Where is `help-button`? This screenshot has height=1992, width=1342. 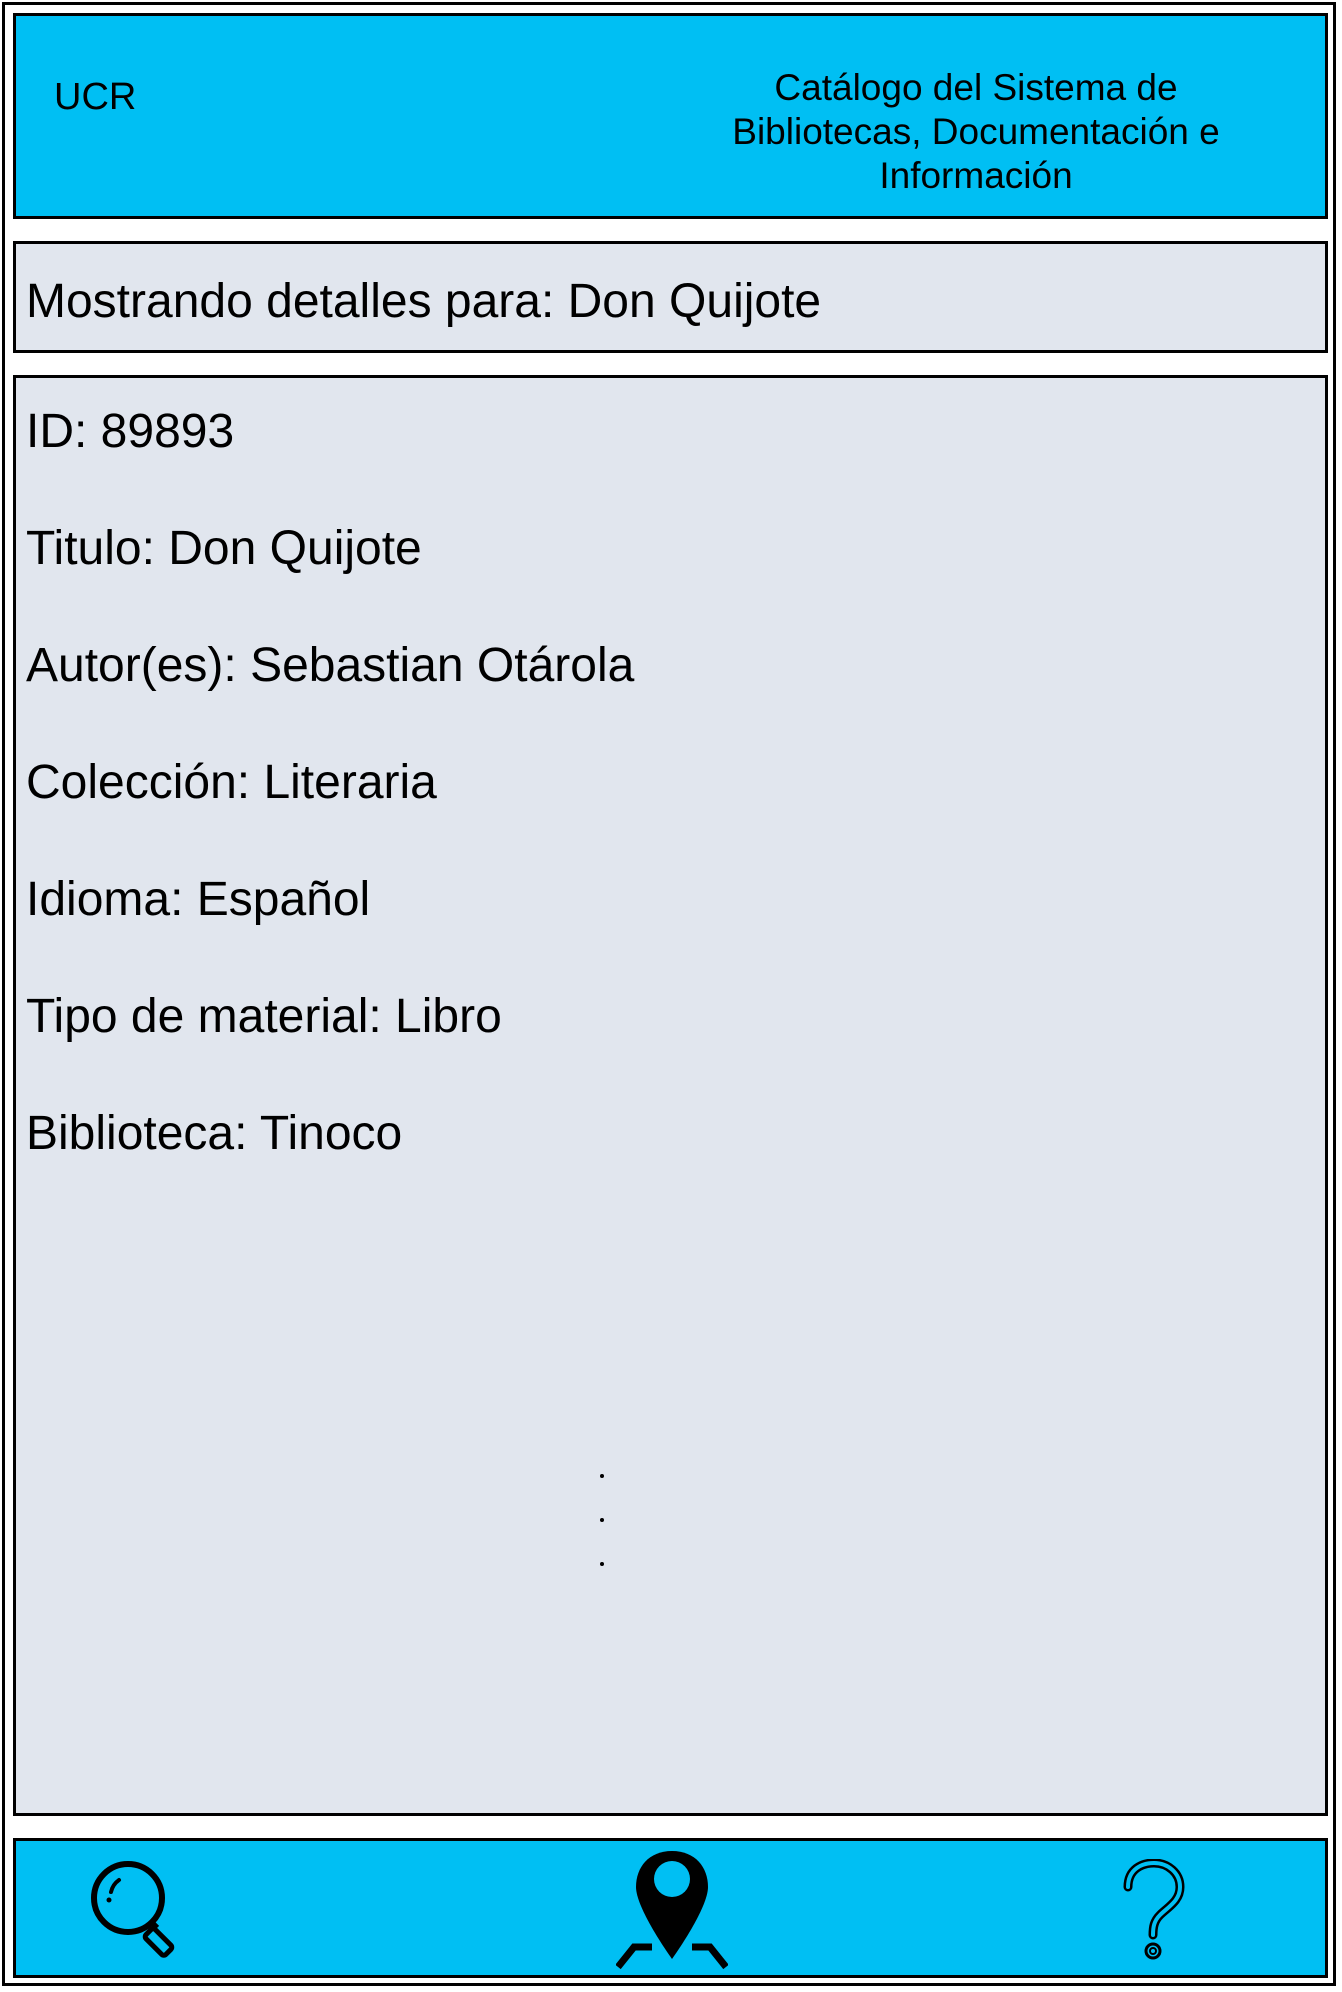
help-button is located at coordinates (1153, 1911).